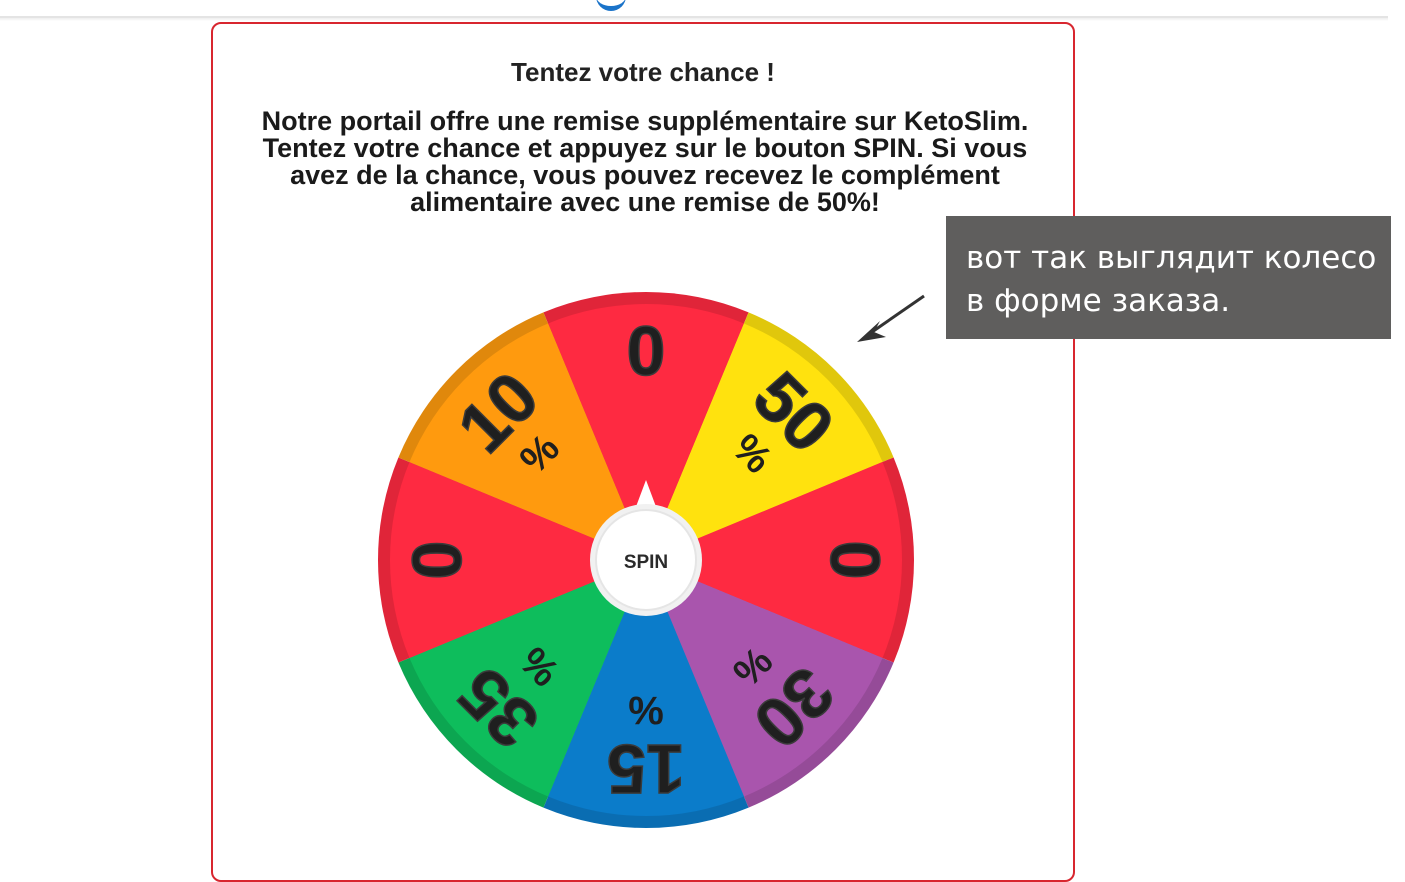 The image size is (1405, 882). Describe the element at coordinates (646, 710) in the screenshot. I see `wheel-segment-unit: %` at that location.